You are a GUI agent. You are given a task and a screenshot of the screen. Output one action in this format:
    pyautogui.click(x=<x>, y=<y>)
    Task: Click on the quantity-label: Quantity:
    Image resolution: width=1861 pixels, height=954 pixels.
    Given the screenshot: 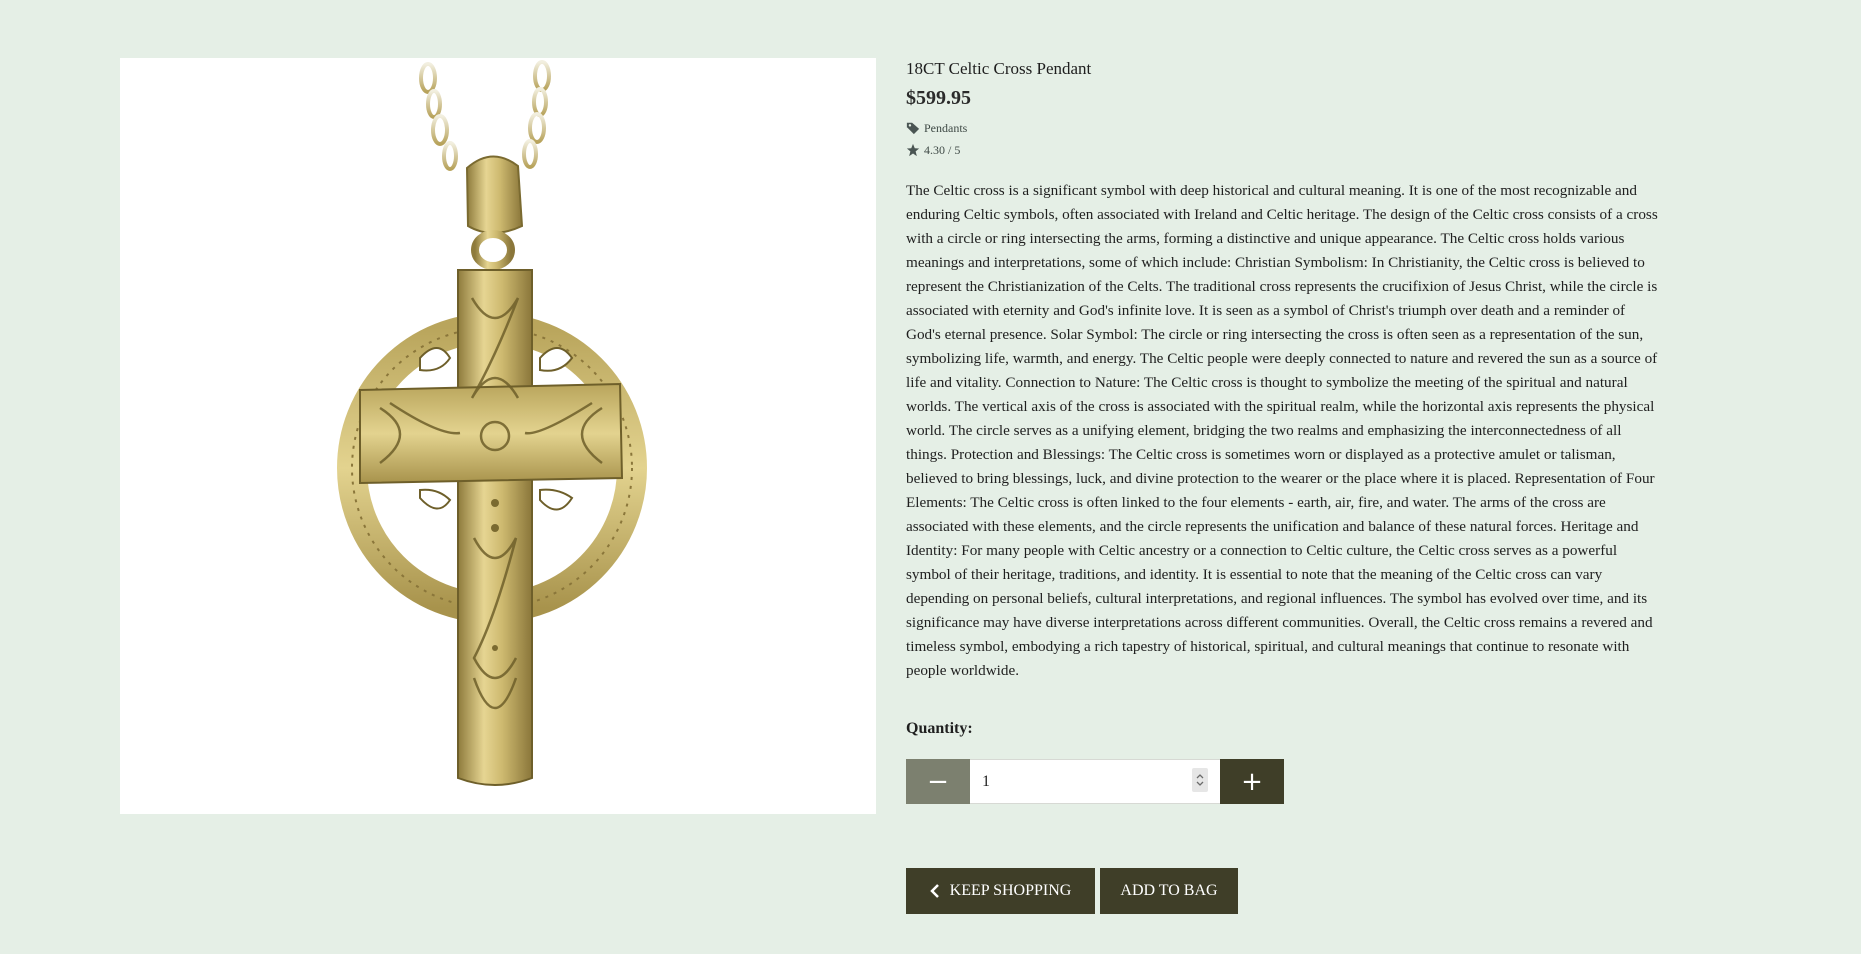 What is the action you would take?
    pyautogui.click(x=939, y=728)
    